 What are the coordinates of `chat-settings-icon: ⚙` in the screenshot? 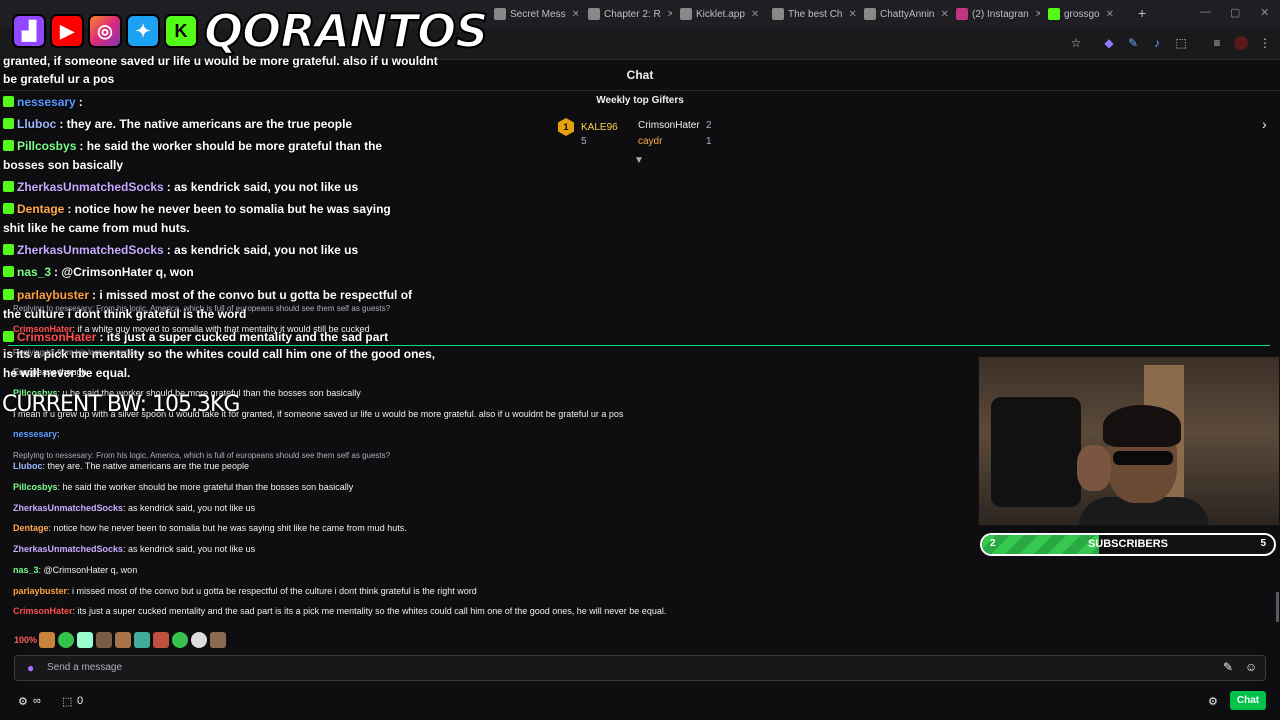 It's located at (1213, 701).